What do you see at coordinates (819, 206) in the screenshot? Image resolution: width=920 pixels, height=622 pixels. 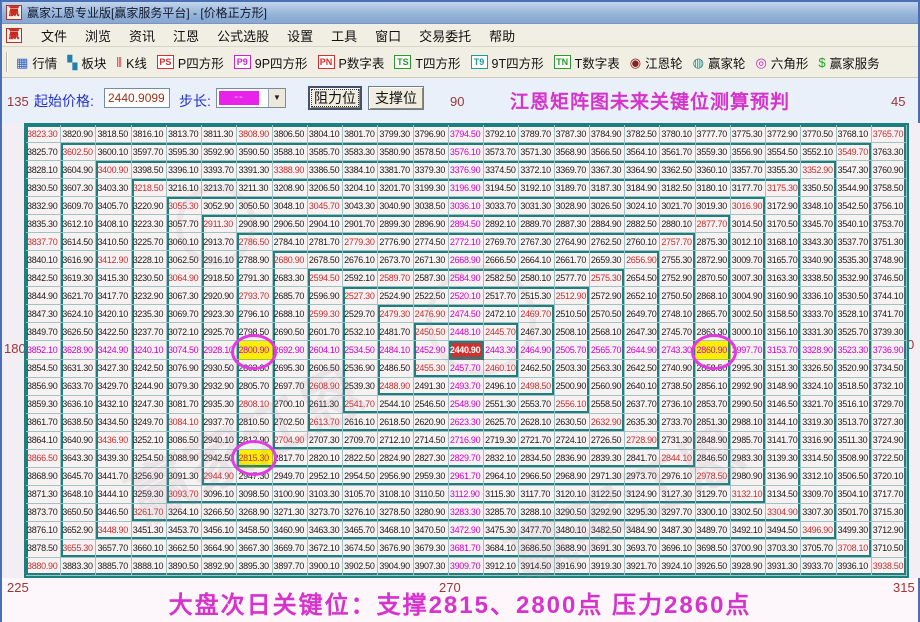 I see `grid-cell: 3348.10` at bounding box center [819, 206].